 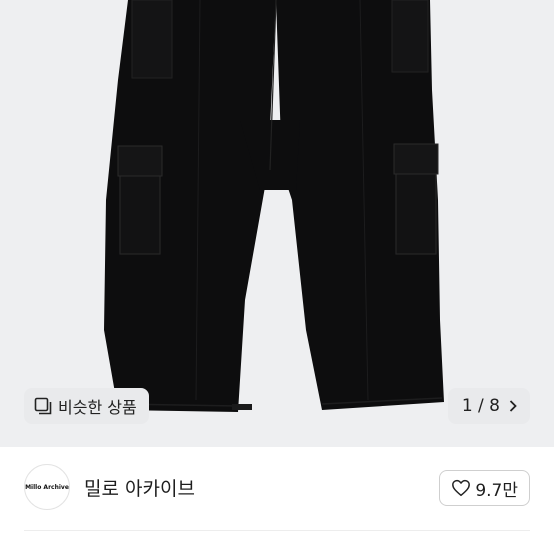 I want to click on seller-name: 밀로 아카이브, so click(x=139, y=487).